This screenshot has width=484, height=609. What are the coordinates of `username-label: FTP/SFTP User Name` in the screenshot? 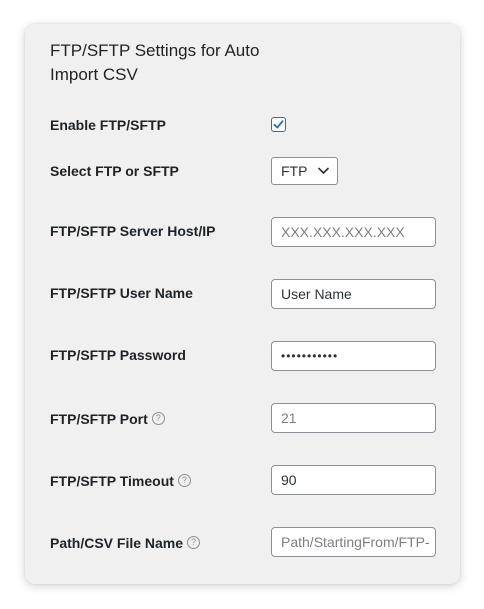 It's located at (121, 293).